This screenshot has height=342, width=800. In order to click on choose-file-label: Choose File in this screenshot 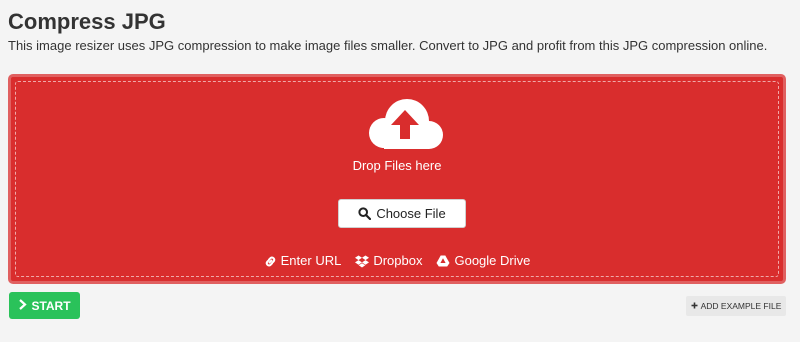, I will do `click(411, 213)`.